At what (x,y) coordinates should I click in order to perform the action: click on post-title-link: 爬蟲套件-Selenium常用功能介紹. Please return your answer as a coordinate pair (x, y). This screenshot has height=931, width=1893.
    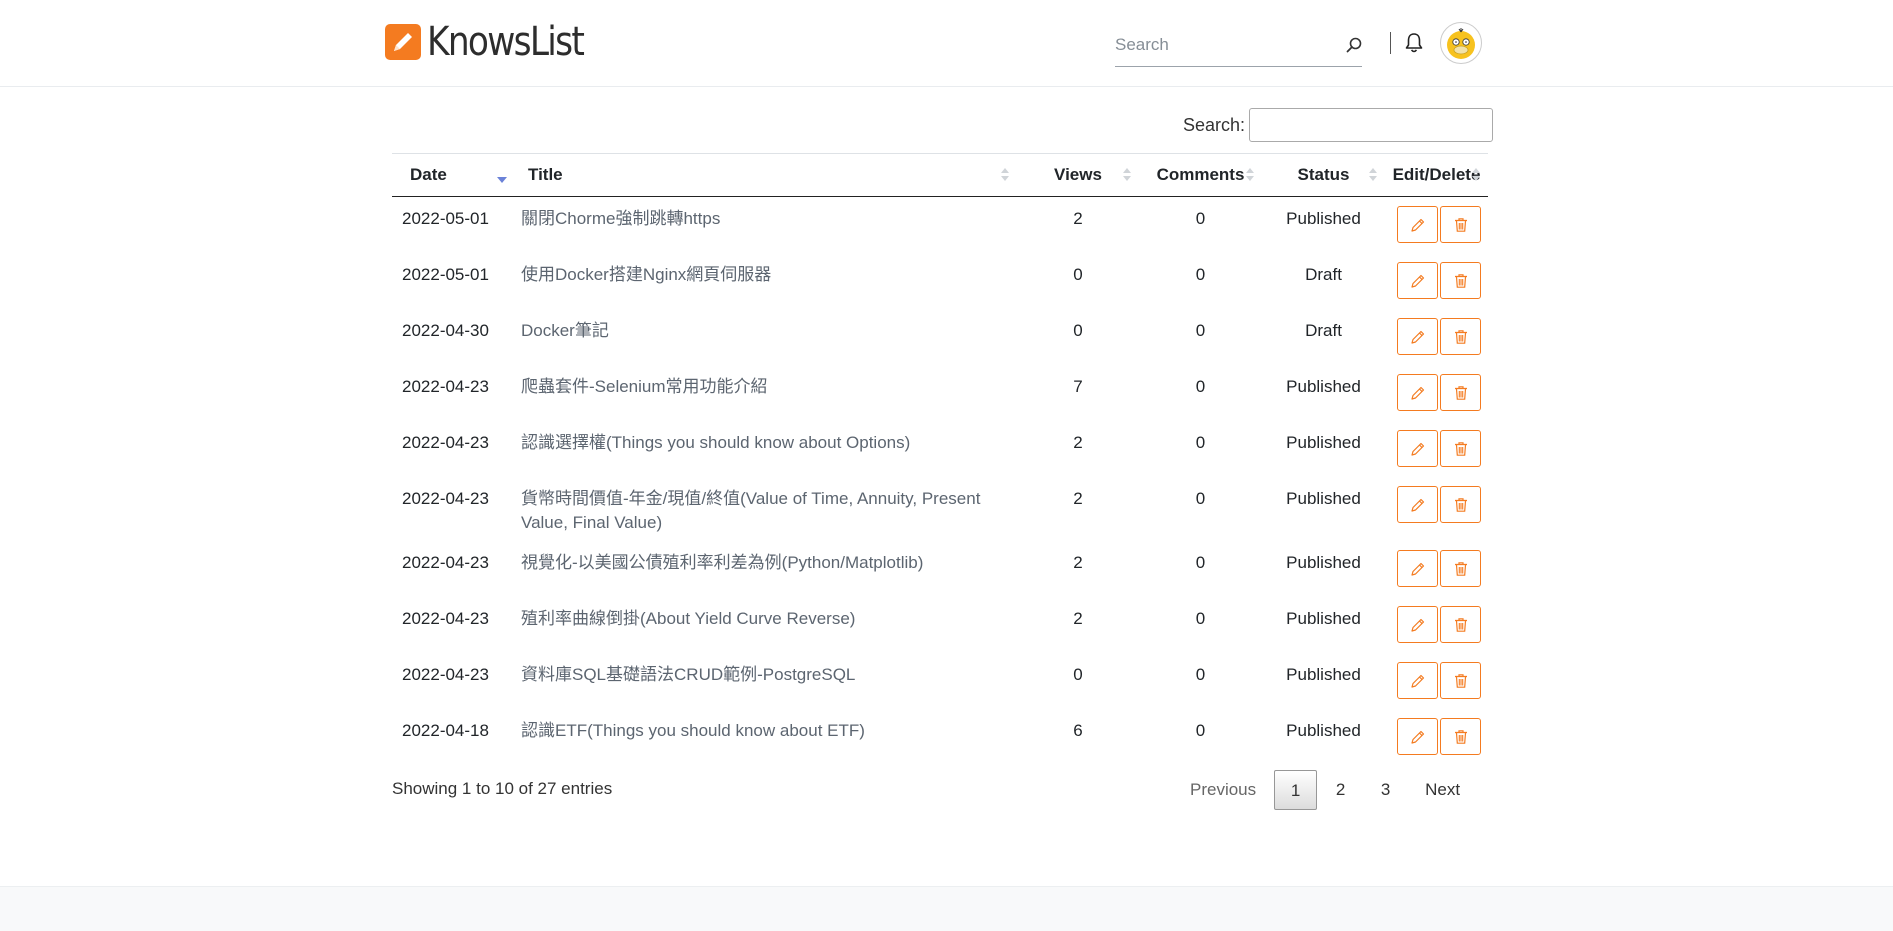
    Looking at the image, I should click on (765, 393).